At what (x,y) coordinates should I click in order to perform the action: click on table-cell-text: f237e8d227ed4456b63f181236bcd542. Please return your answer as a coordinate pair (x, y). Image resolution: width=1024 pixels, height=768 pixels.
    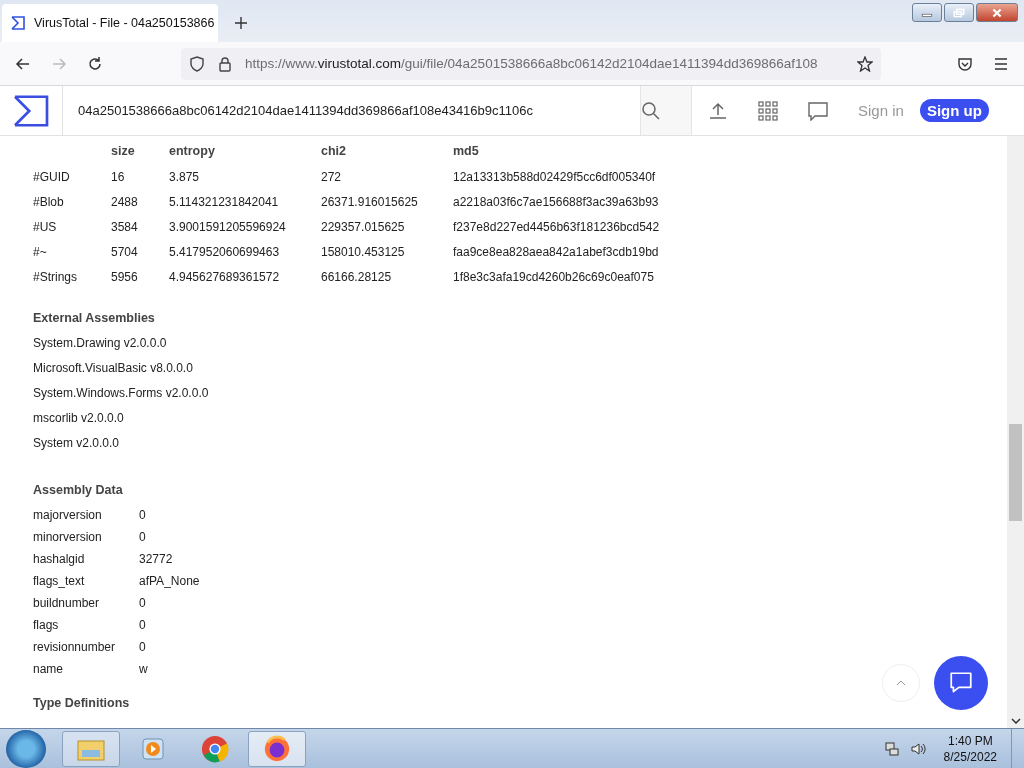
    Looking at the image, I should click on (556, 227).